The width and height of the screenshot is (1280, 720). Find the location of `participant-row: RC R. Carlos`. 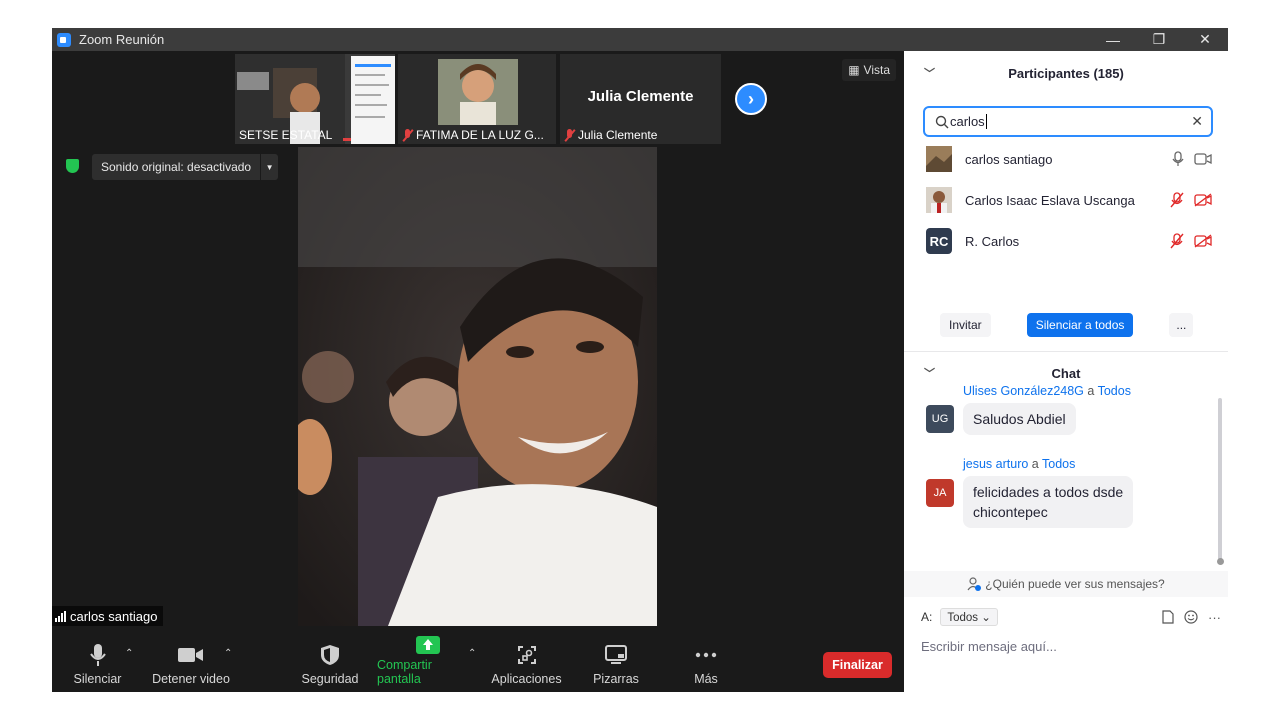

participant-row: RC R. Carlos is located at coordinates (1071, 241).